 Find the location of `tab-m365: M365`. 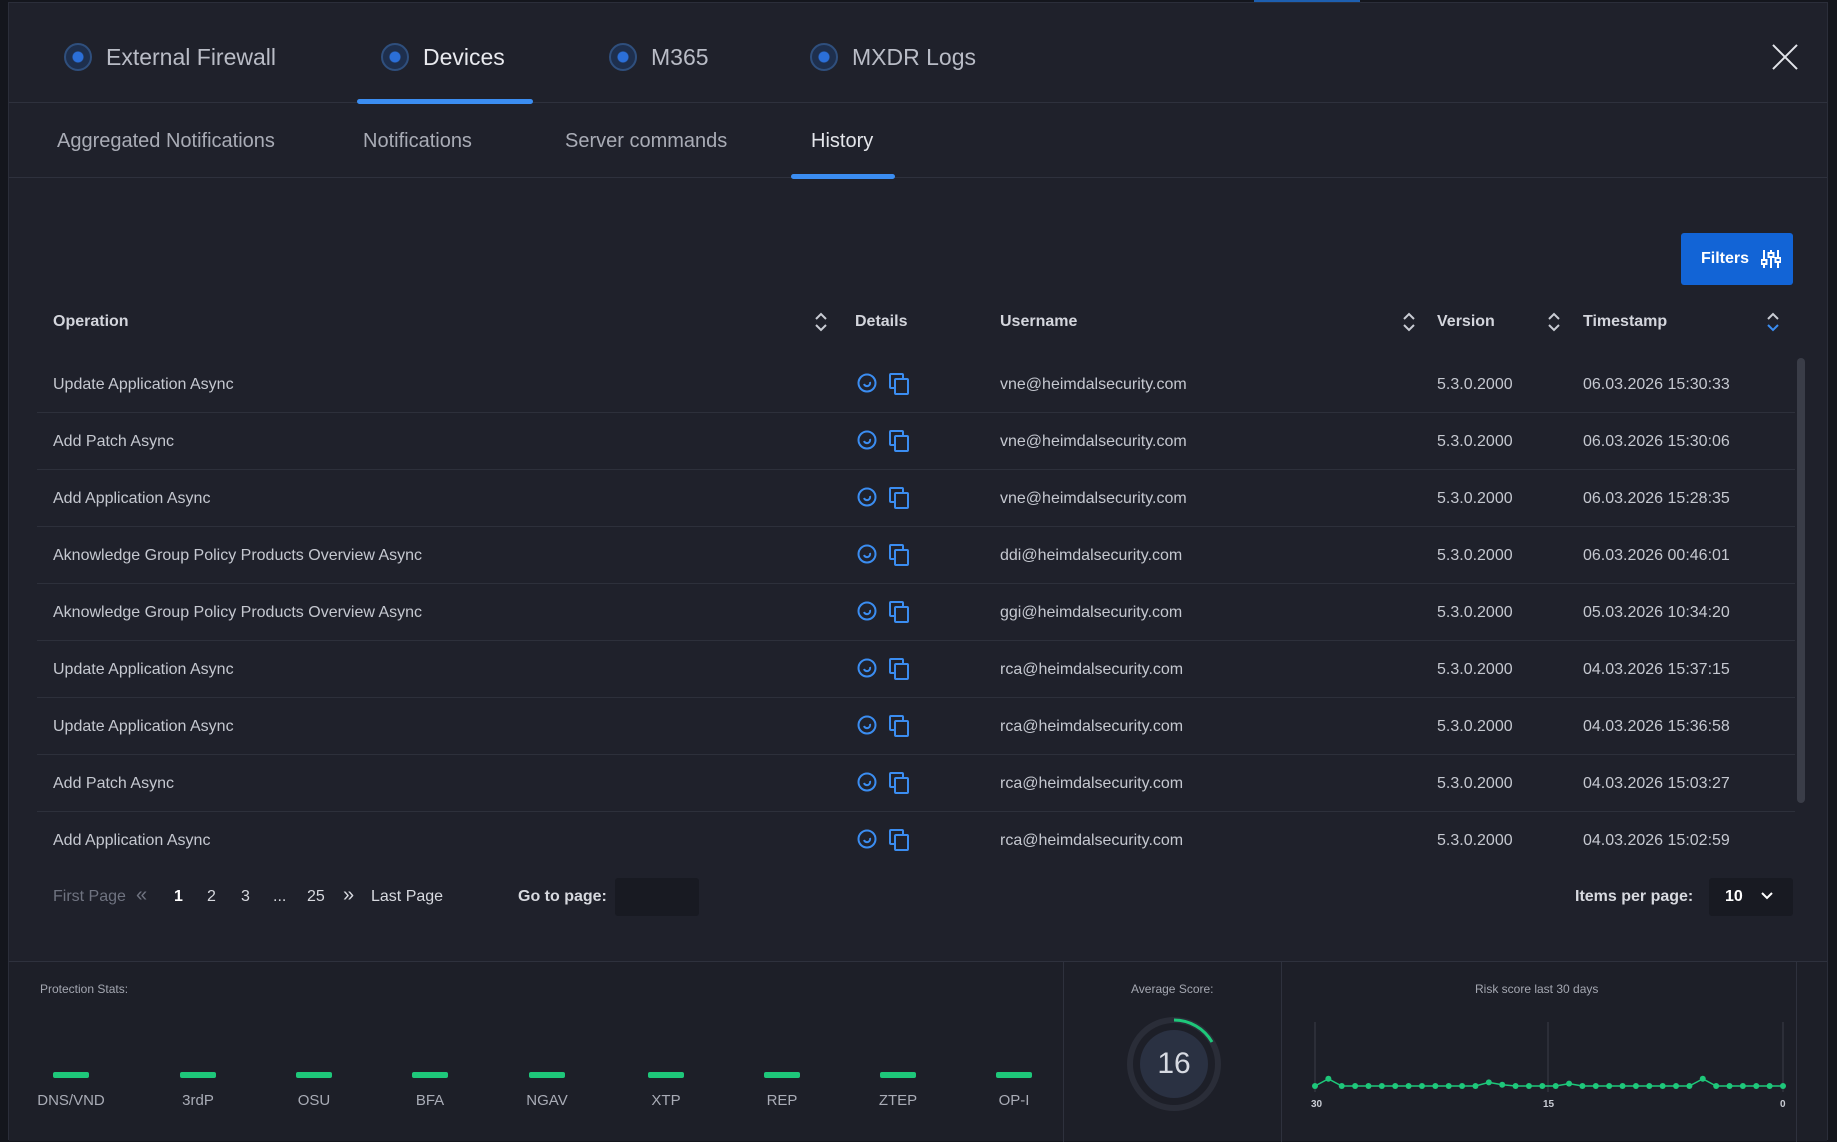

tab-m365: M365 is located at coordinates (659, 57).